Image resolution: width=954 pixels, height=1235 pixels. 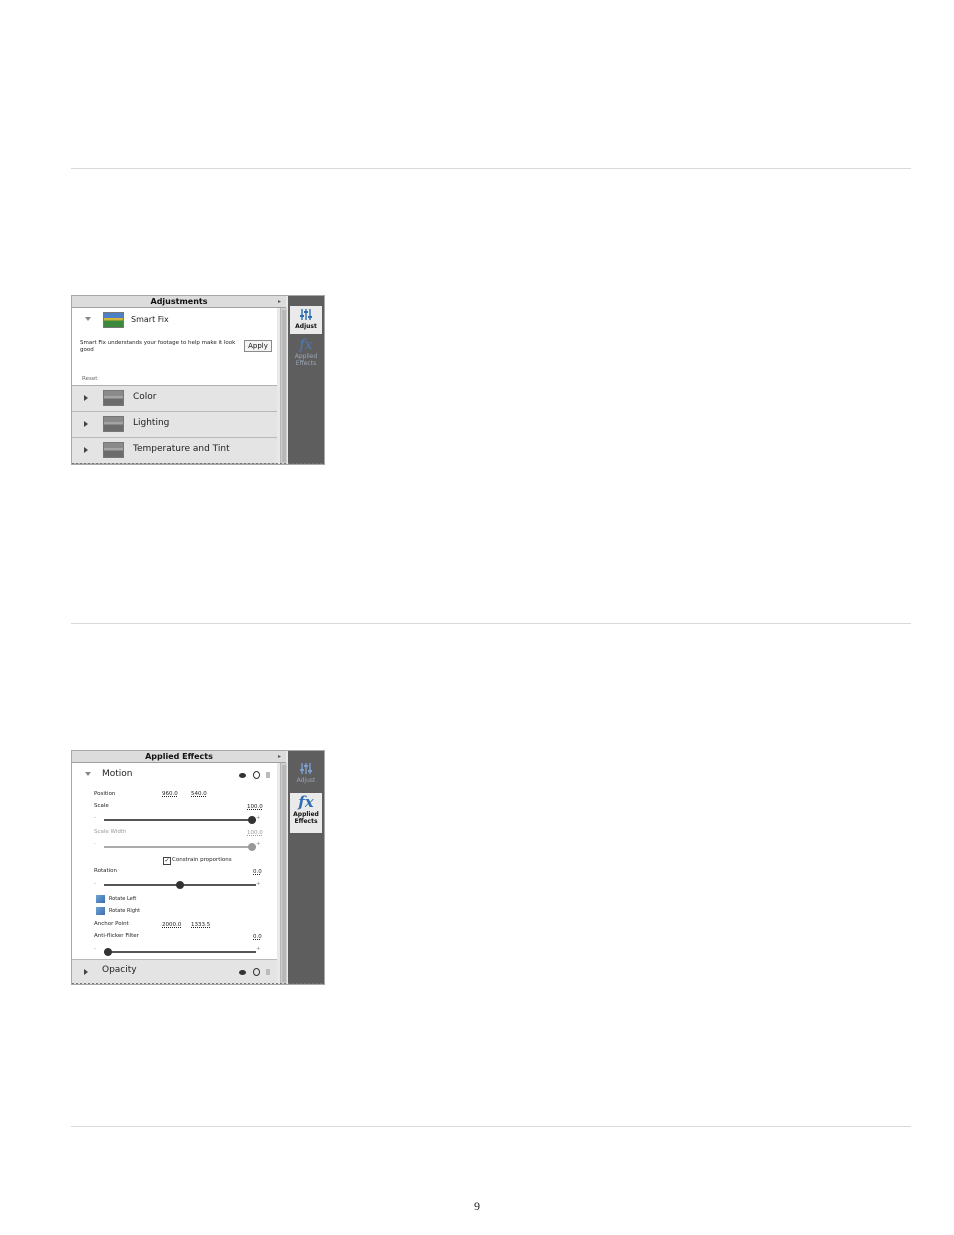 What do you see at coordinates (124, 911) in the screenshot?
I see `rotate-right-label: Rotate Right` at bounding box center [124, 911].